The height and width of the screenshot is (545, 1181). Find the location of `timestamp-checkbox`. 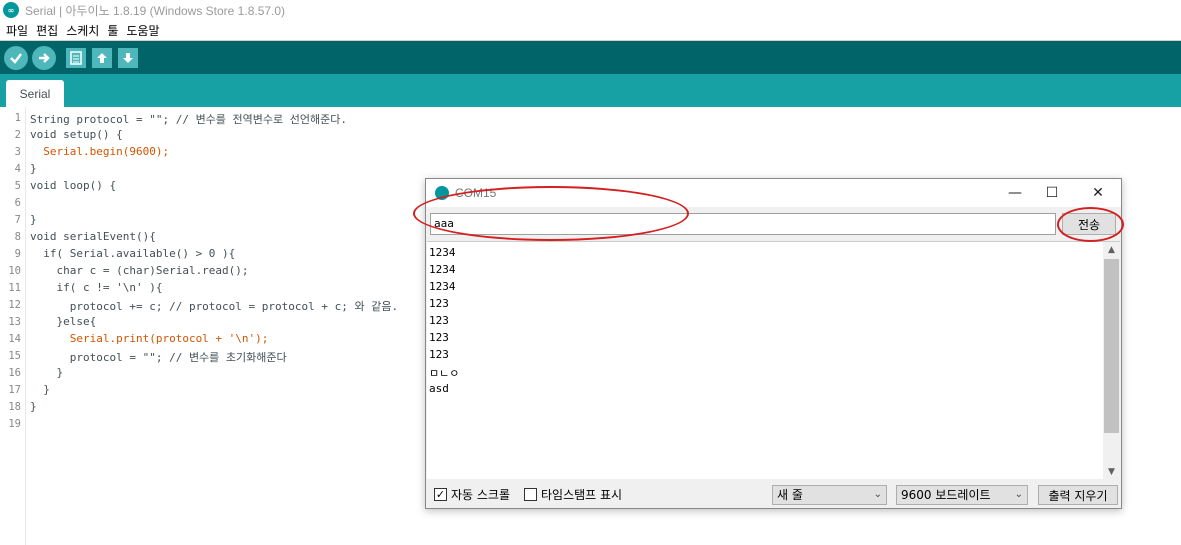

timestamp-checkbox is located at coordinates (530, 494).